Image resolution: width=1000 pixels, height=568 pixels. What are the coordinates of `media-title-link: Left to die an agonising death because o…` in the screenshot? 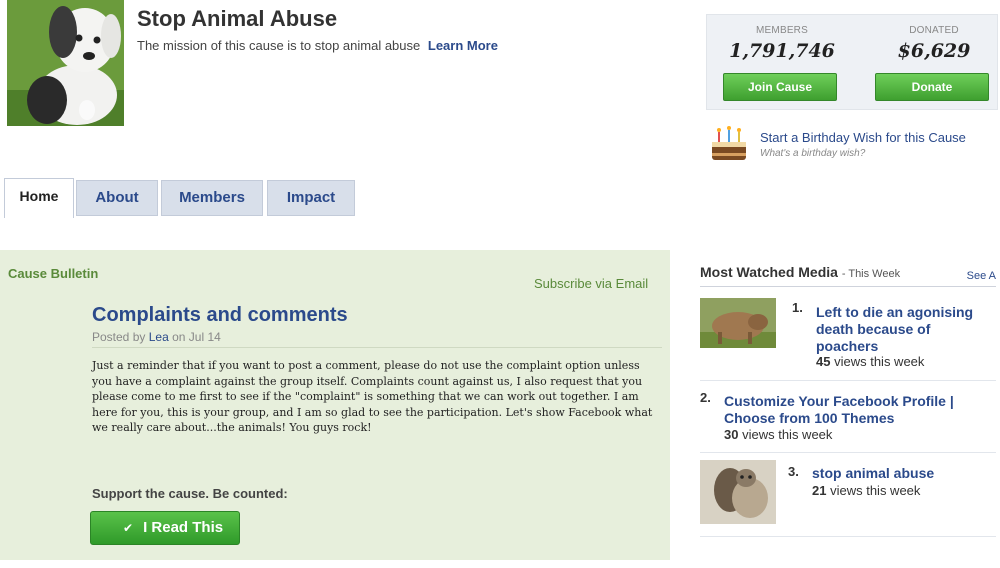 It's located at (906, 329).